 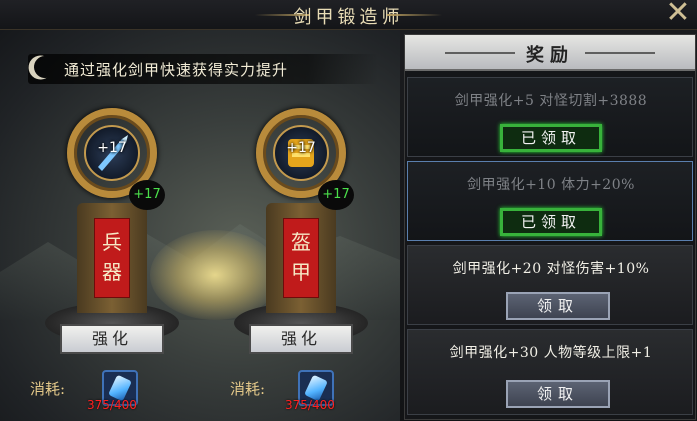 What do you see at coordinates (112, 258) in the screenshot?
I see `weapon-name-banner: 兵器` at bounding box center [112, 258].